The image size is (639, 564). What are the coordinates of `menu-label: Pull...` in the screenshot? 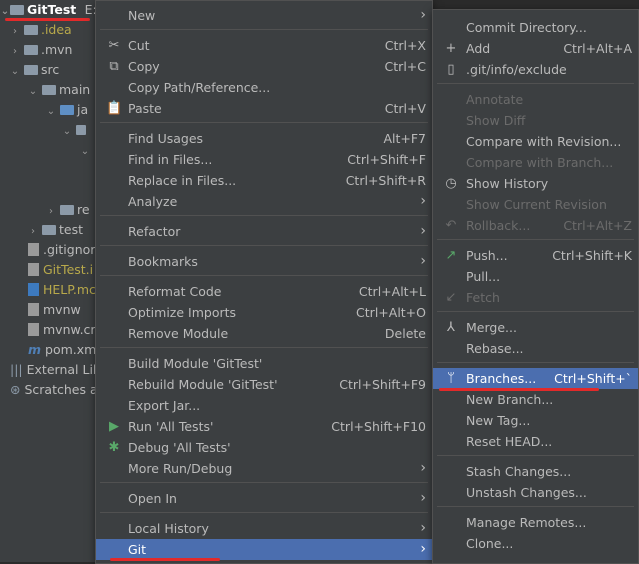 It's located at (483, 276).